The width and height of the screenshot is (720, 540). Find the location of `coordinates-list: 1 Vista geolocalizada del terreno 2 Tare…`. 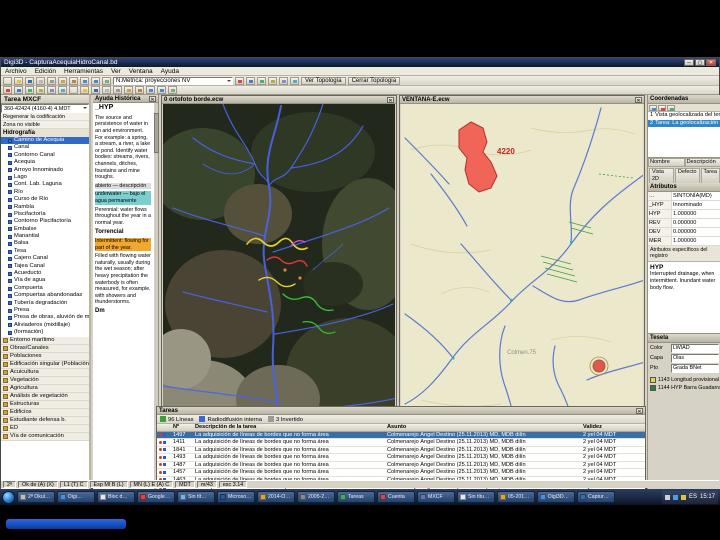

coordinates-list: 1 Vista geolocalizada del terreno 2 Tare… is located at coordinates (684, 135).